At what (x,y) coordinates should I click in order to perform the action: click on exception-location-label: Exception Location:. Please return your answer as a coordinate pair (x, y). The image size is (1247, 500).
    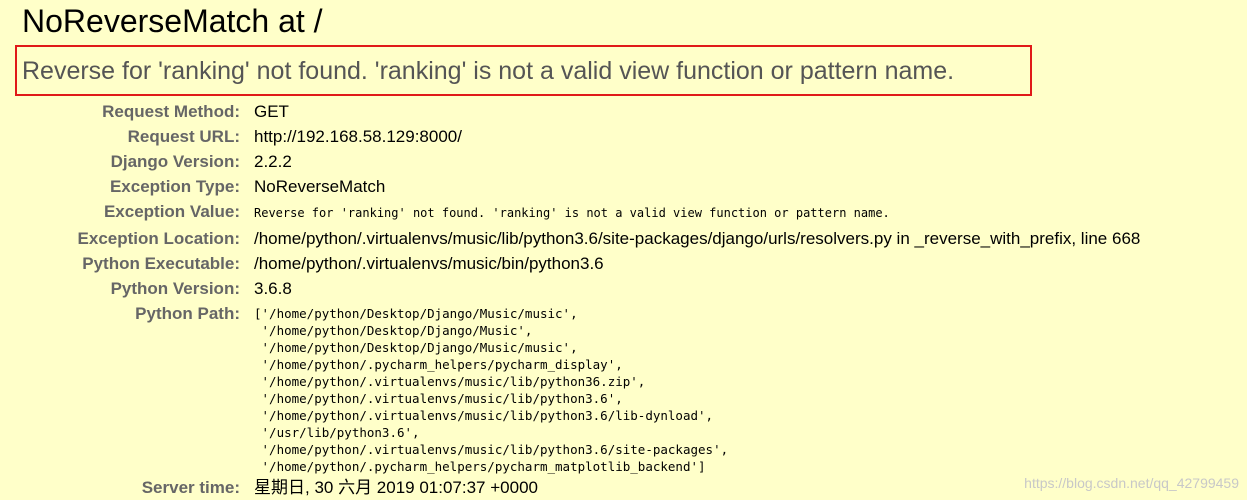
    Looking at the image, I should click on (158, 238).